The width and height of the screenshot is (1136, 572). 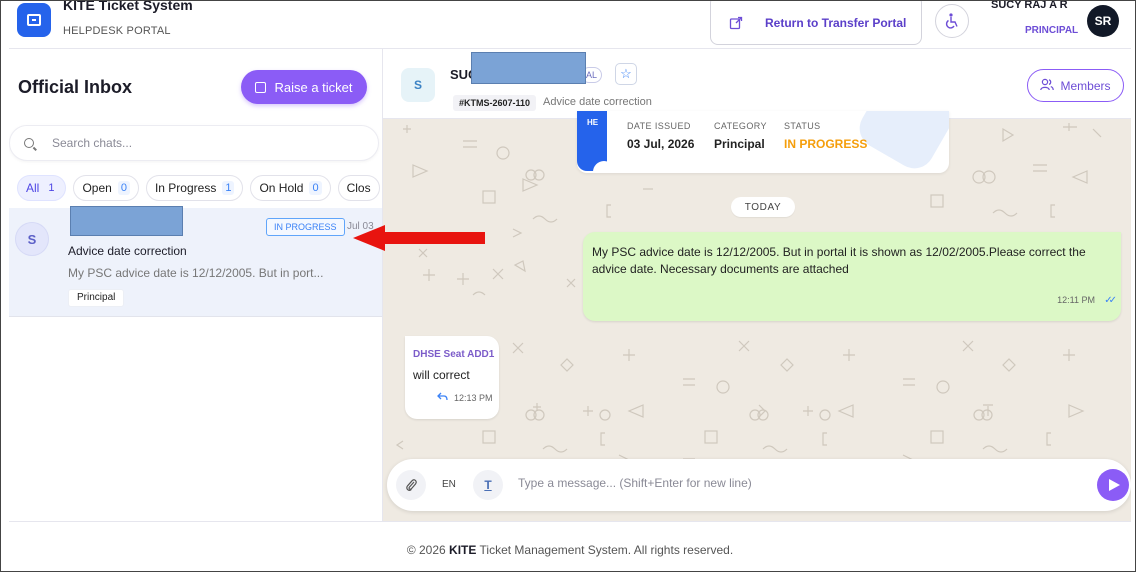 I want to click on edit-square-icon, so click(x=261, y=87).